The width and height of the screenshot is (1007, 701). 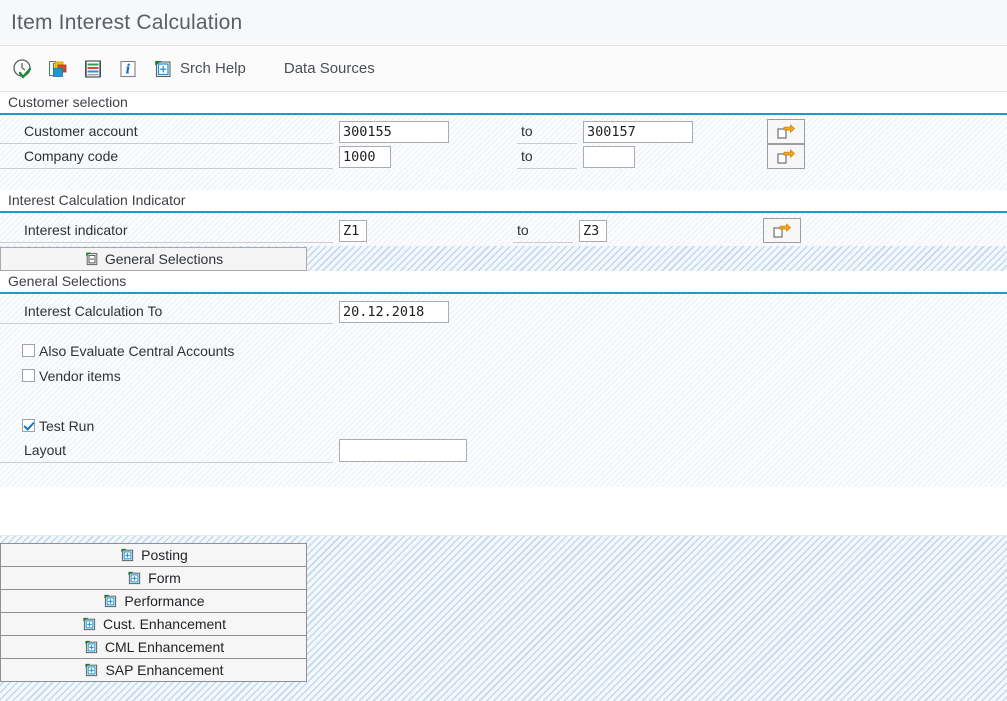 I want to click on application-toolbar: i Srch Help Data Sources, so click(x=503, y=69).